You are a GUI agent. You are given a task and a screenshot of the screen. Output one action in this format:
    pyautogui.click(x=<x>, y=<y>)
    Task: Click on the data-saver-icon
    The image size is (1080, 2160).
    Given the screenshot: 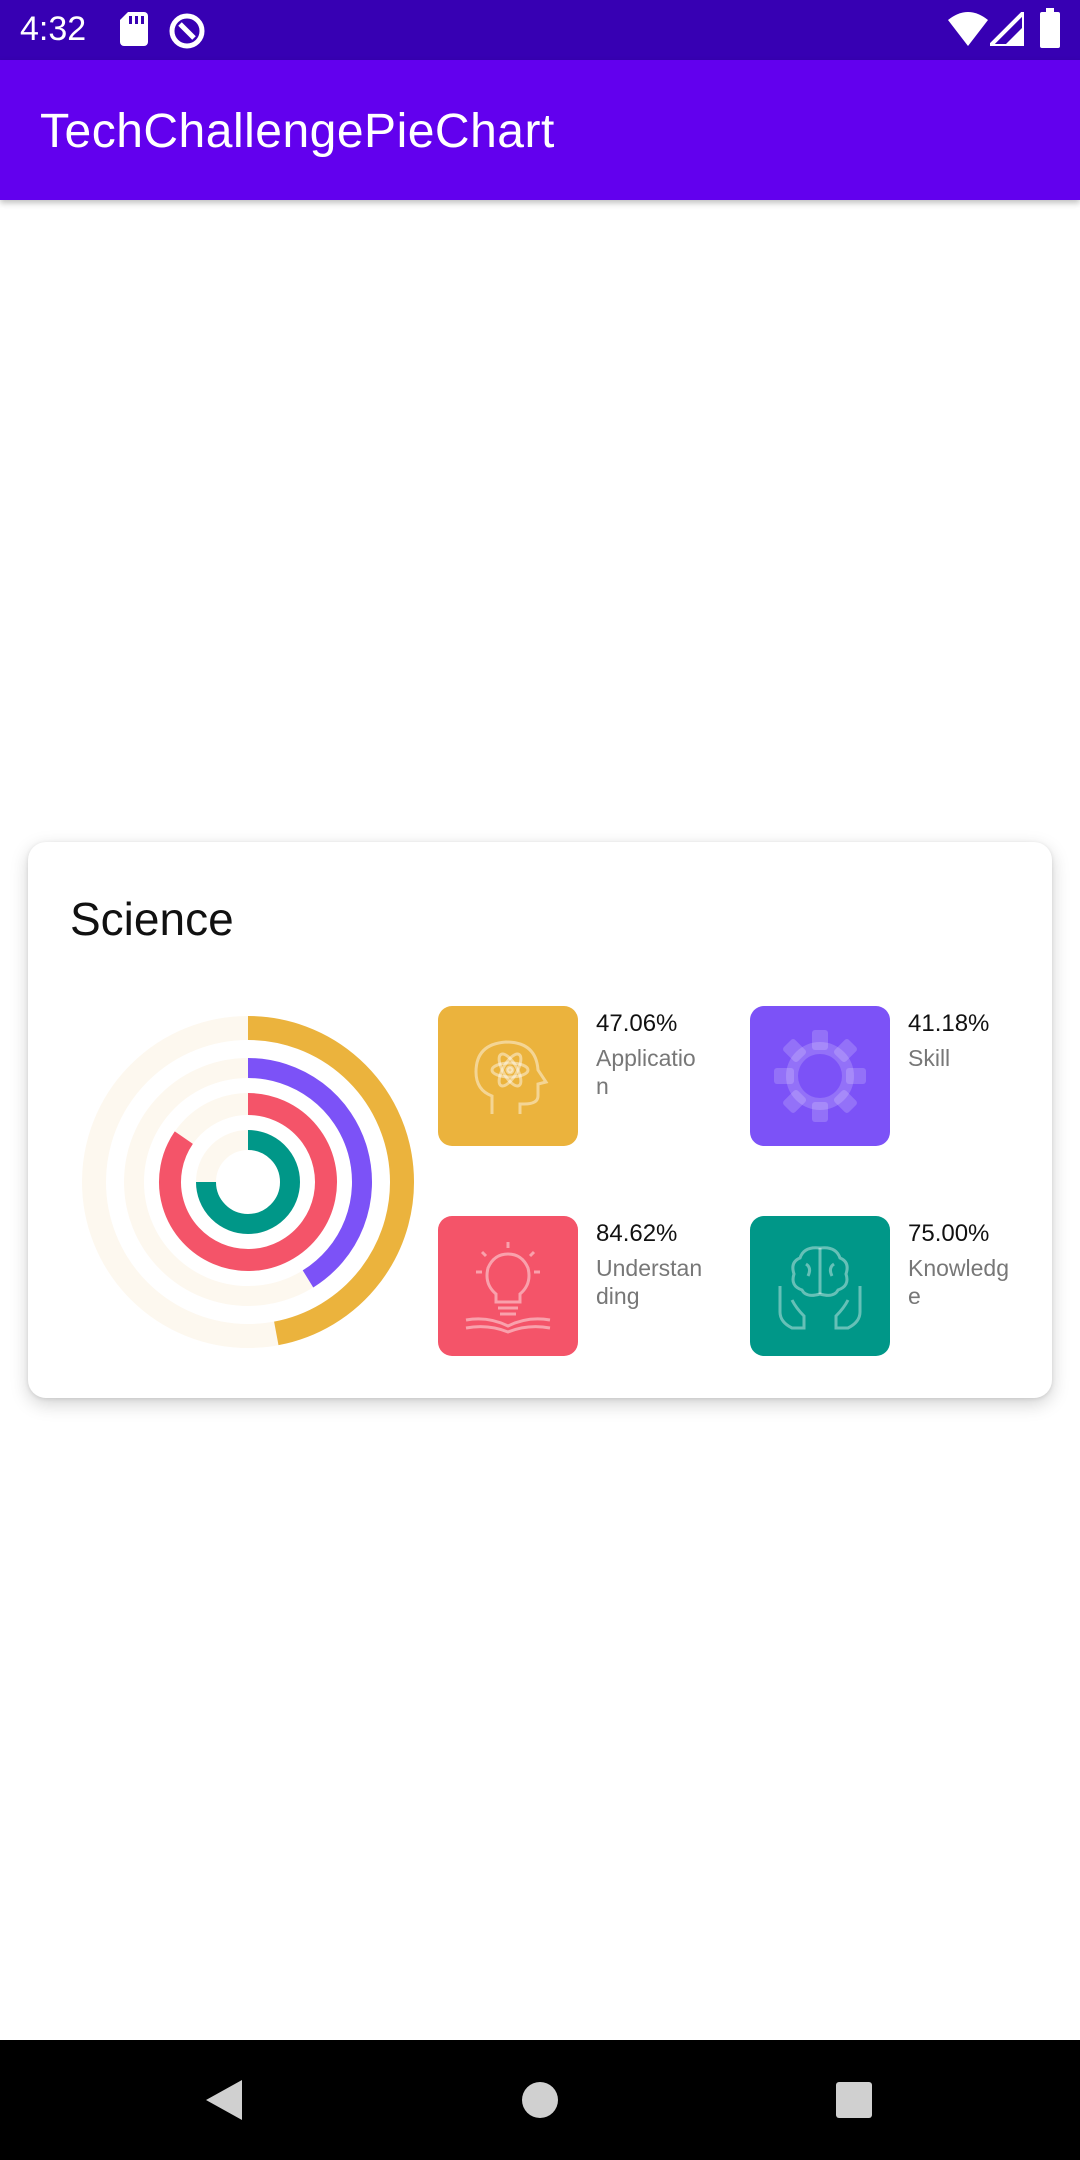 What is the action you would take?
    pyautogui.click(x=187, y=31)
    